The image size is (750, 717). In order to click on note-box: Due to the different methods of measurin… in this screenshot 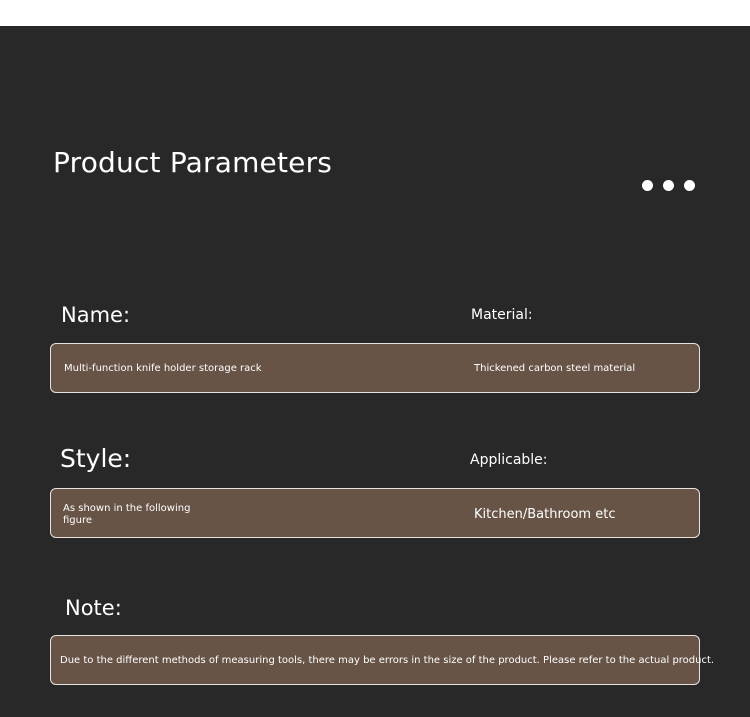, I will do `click(382, 660)`.